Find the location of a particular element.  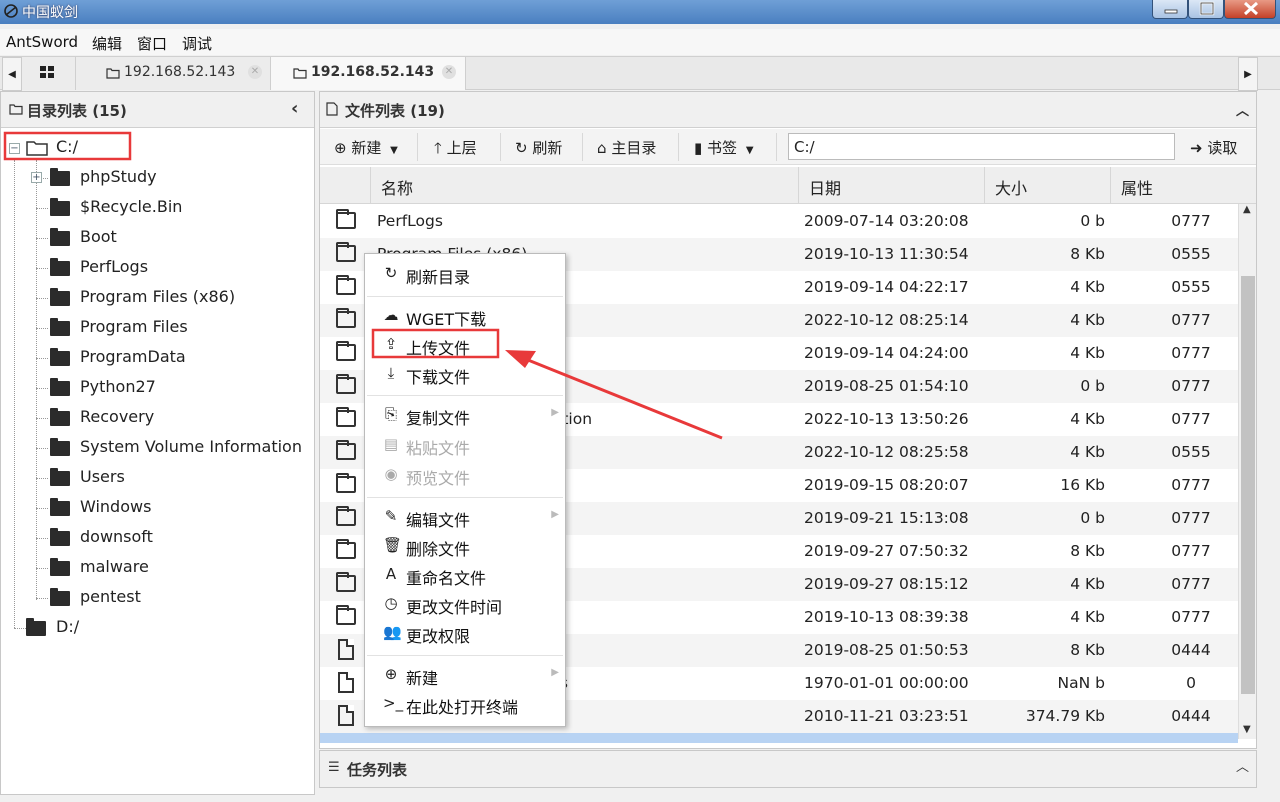

menu-item-eye: ◉ 预览文件 is located at coordinates (465, 475).